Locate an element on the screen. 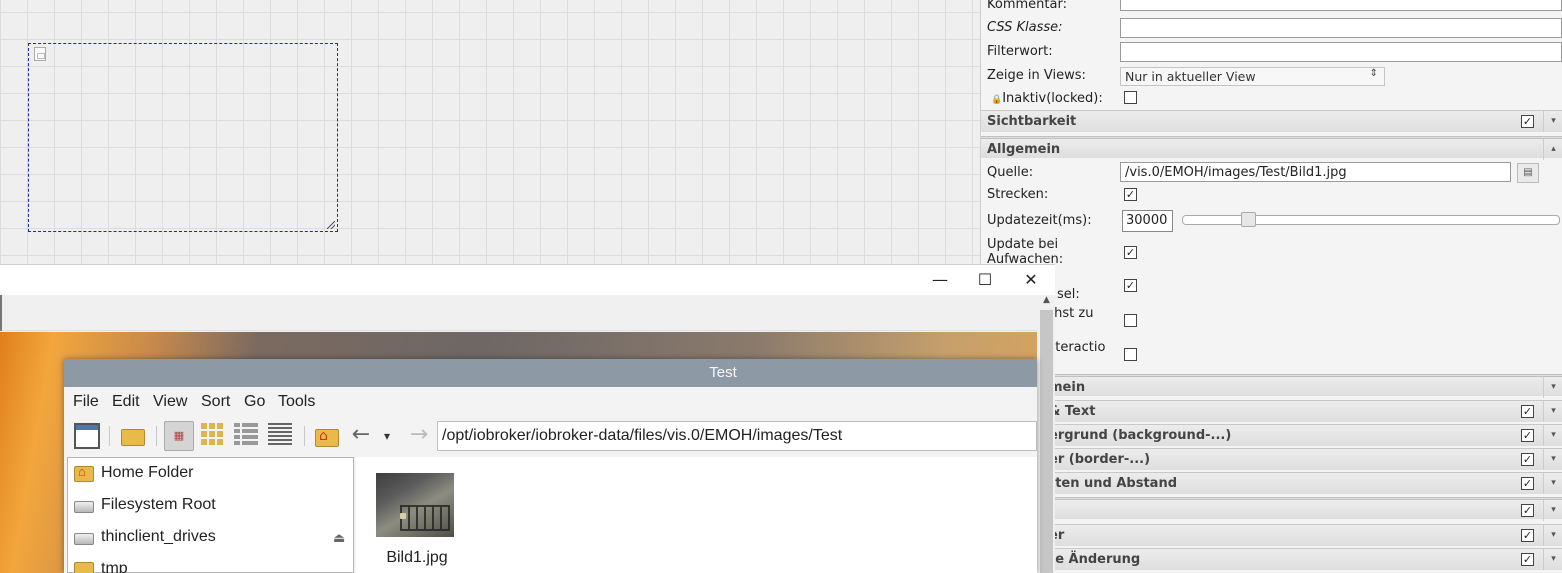 The width and height of the screenshot is (1562, 573). menu-bar: File Edit View Sort Go Tools is located at coordinates (550, 402).